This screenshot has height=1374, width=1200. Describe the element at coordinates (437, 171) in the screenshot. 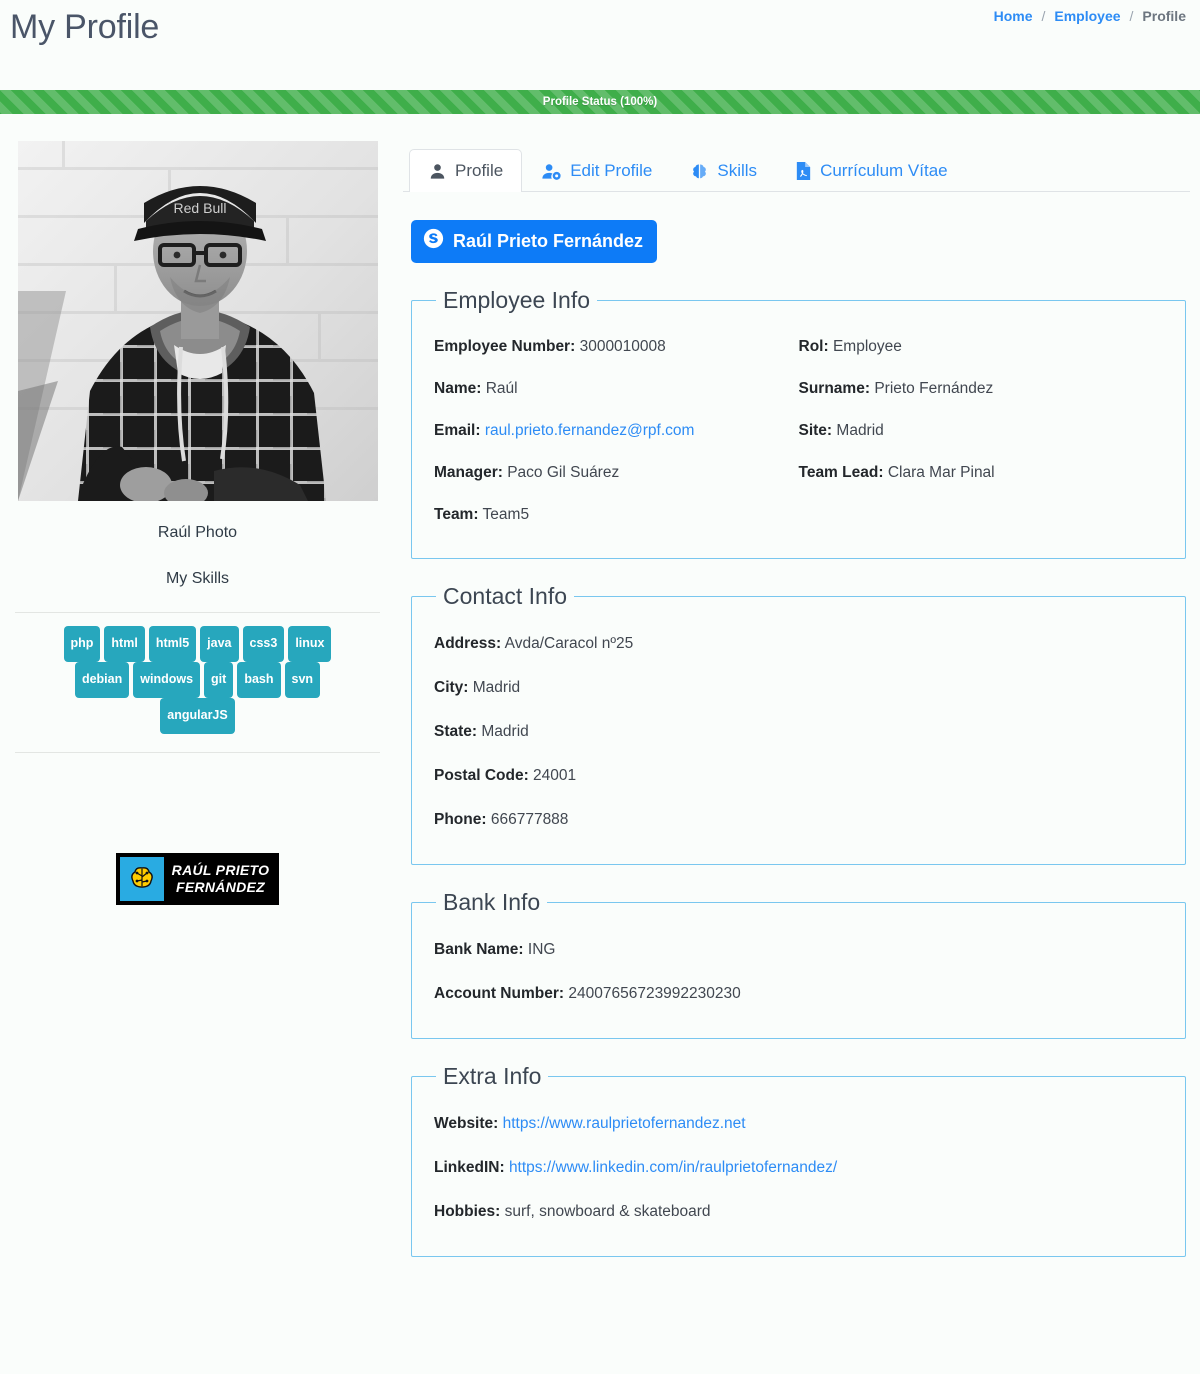

I see `user-icon` at that location.